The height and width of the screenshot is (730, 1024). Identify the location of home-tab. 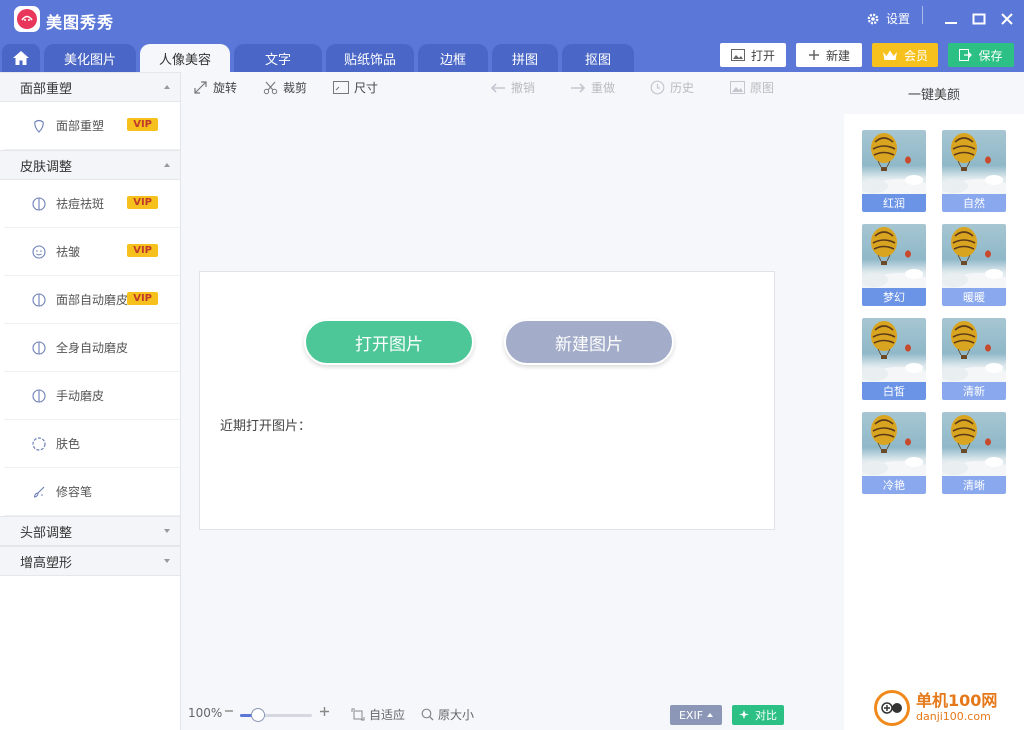
(21, 58).